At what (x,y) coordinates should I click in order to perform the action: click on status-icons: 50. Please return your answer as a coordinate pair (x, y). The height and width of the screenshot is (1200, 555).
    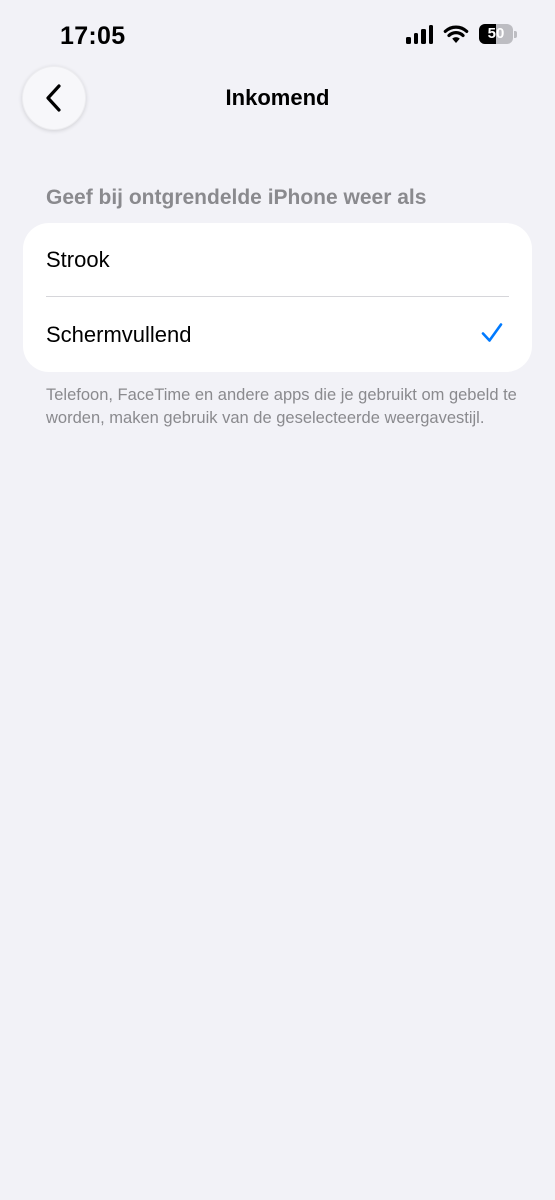
    Looking at the image, I should click on (461, 34).